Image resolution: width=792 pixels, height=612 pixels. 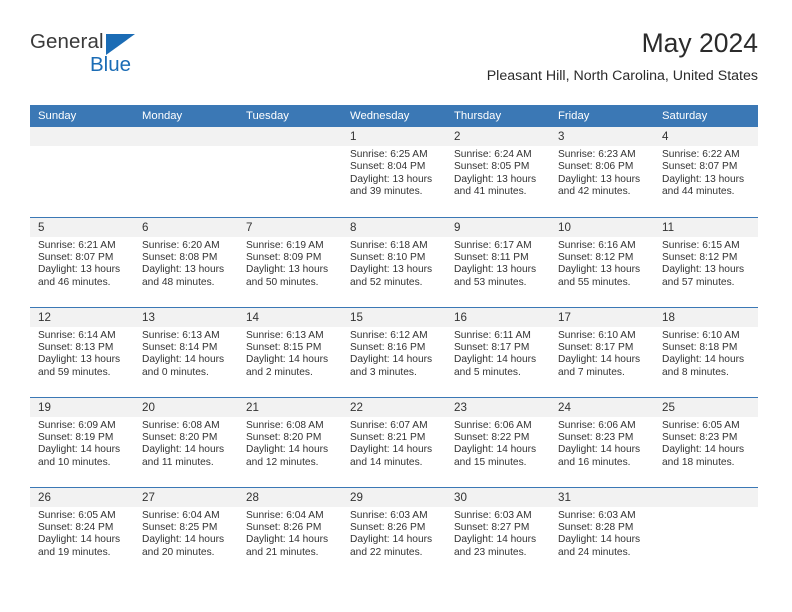 What do you see at coordinates (77, 245) in the screenshot?
I see `day-sunrise-text: Sunrise: 6:21 AM` at bounding box center [77, 245].